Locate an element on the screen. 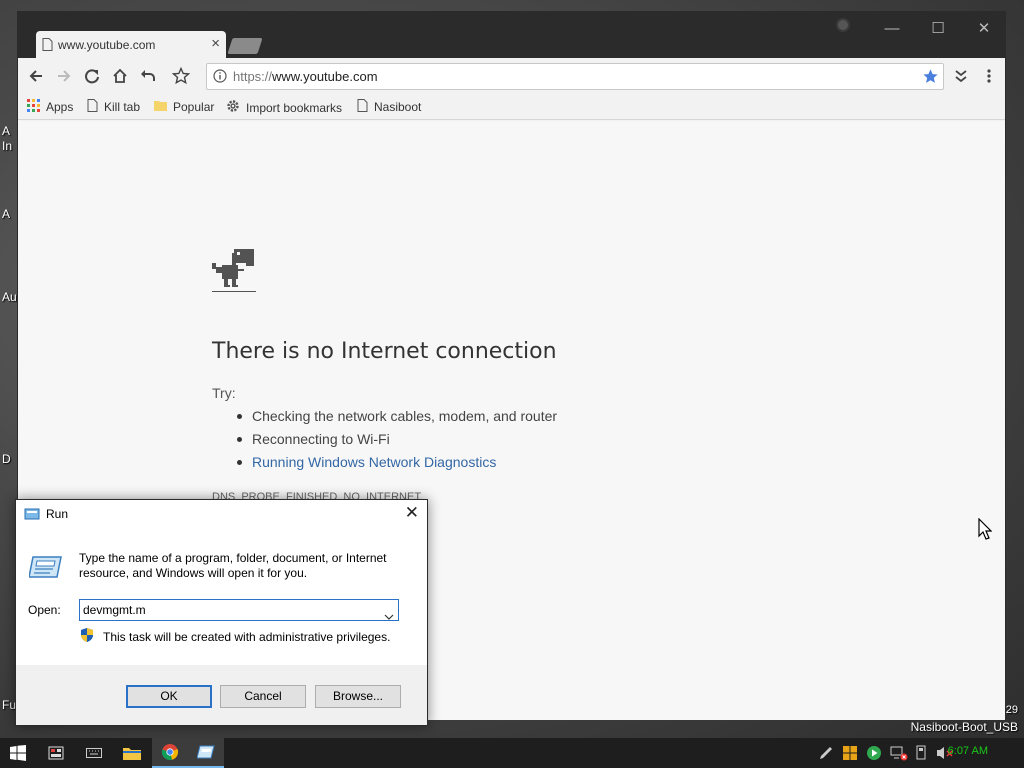 The image size is (1024, 768). chevron-down-icon is located at coordinates (389, 616).